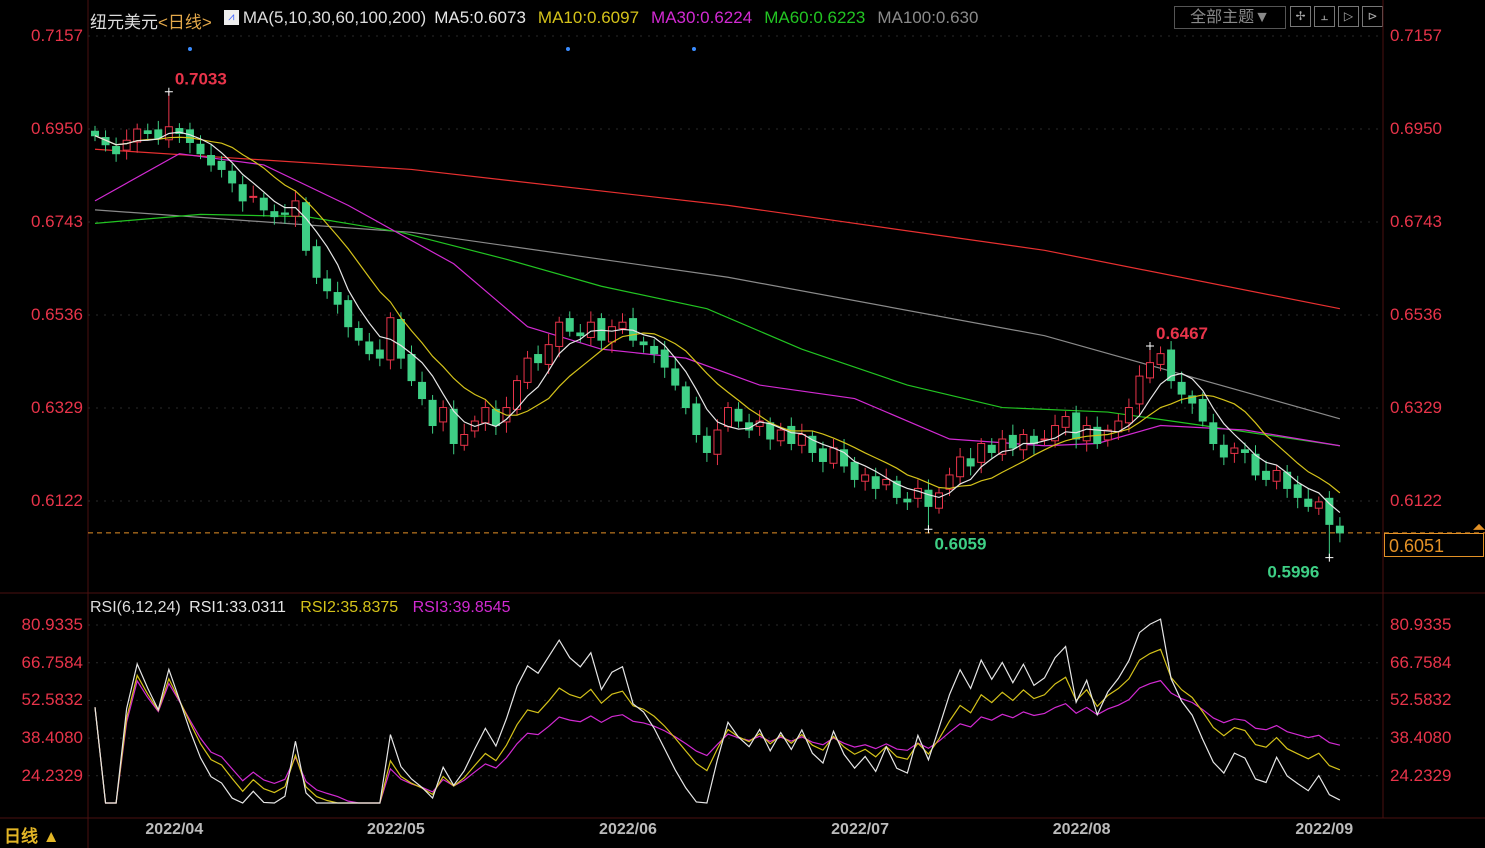 This screenshot has width=1485, height=848. Describe the element at coordinates (1416, 314) in the screenshot. I see `price-tick-label: 0.6536` at that location.